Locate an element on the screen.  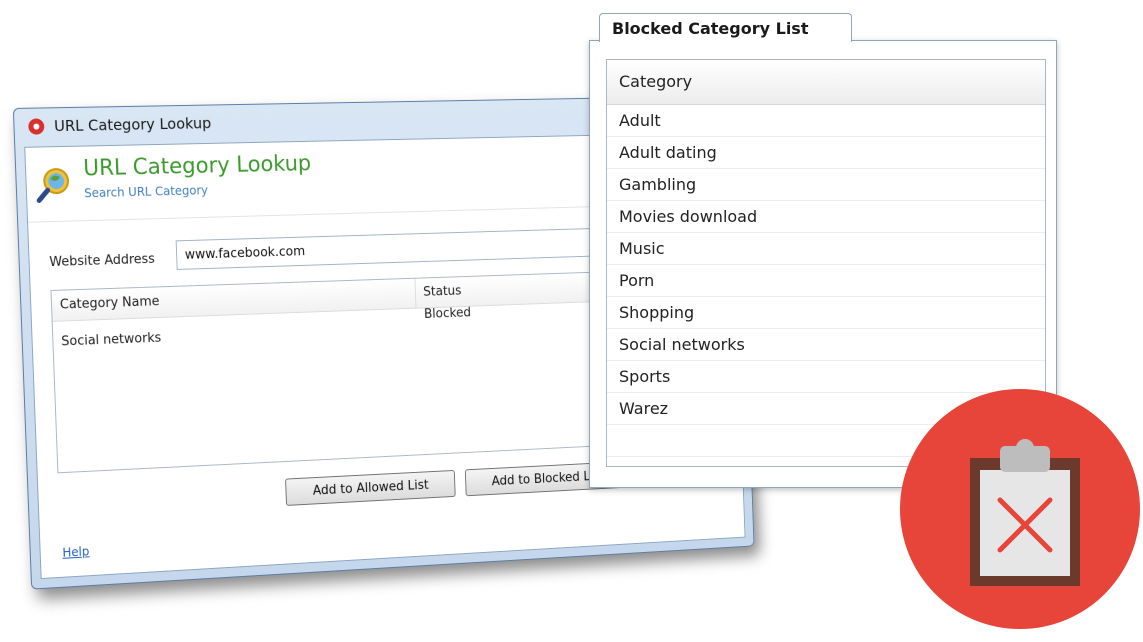
tab-blocked-category-list: Blocked Category List is located at coordinates (725, 27).